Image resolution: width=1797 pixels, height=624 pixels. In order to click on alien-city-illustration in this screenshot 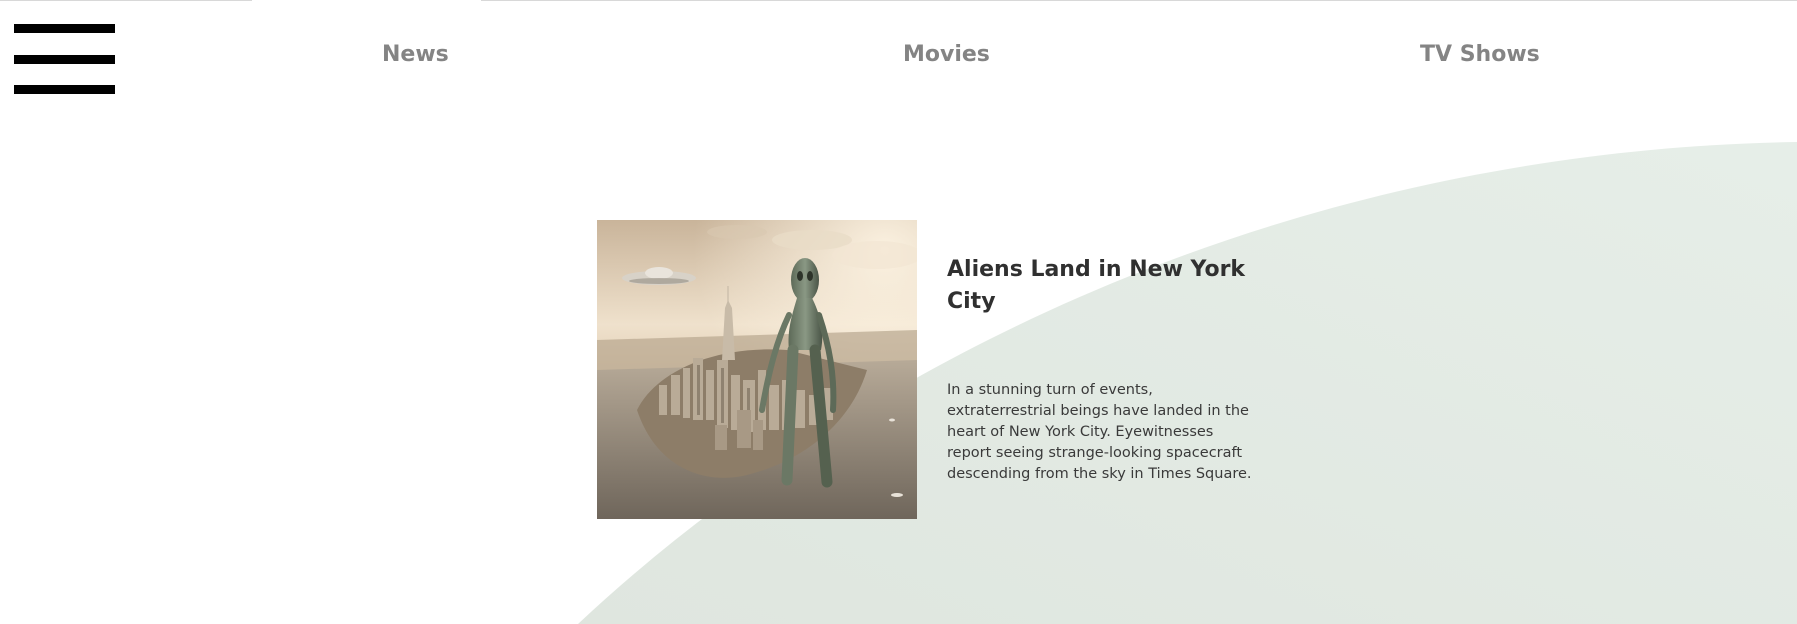, I will do `click(757, 369)`.